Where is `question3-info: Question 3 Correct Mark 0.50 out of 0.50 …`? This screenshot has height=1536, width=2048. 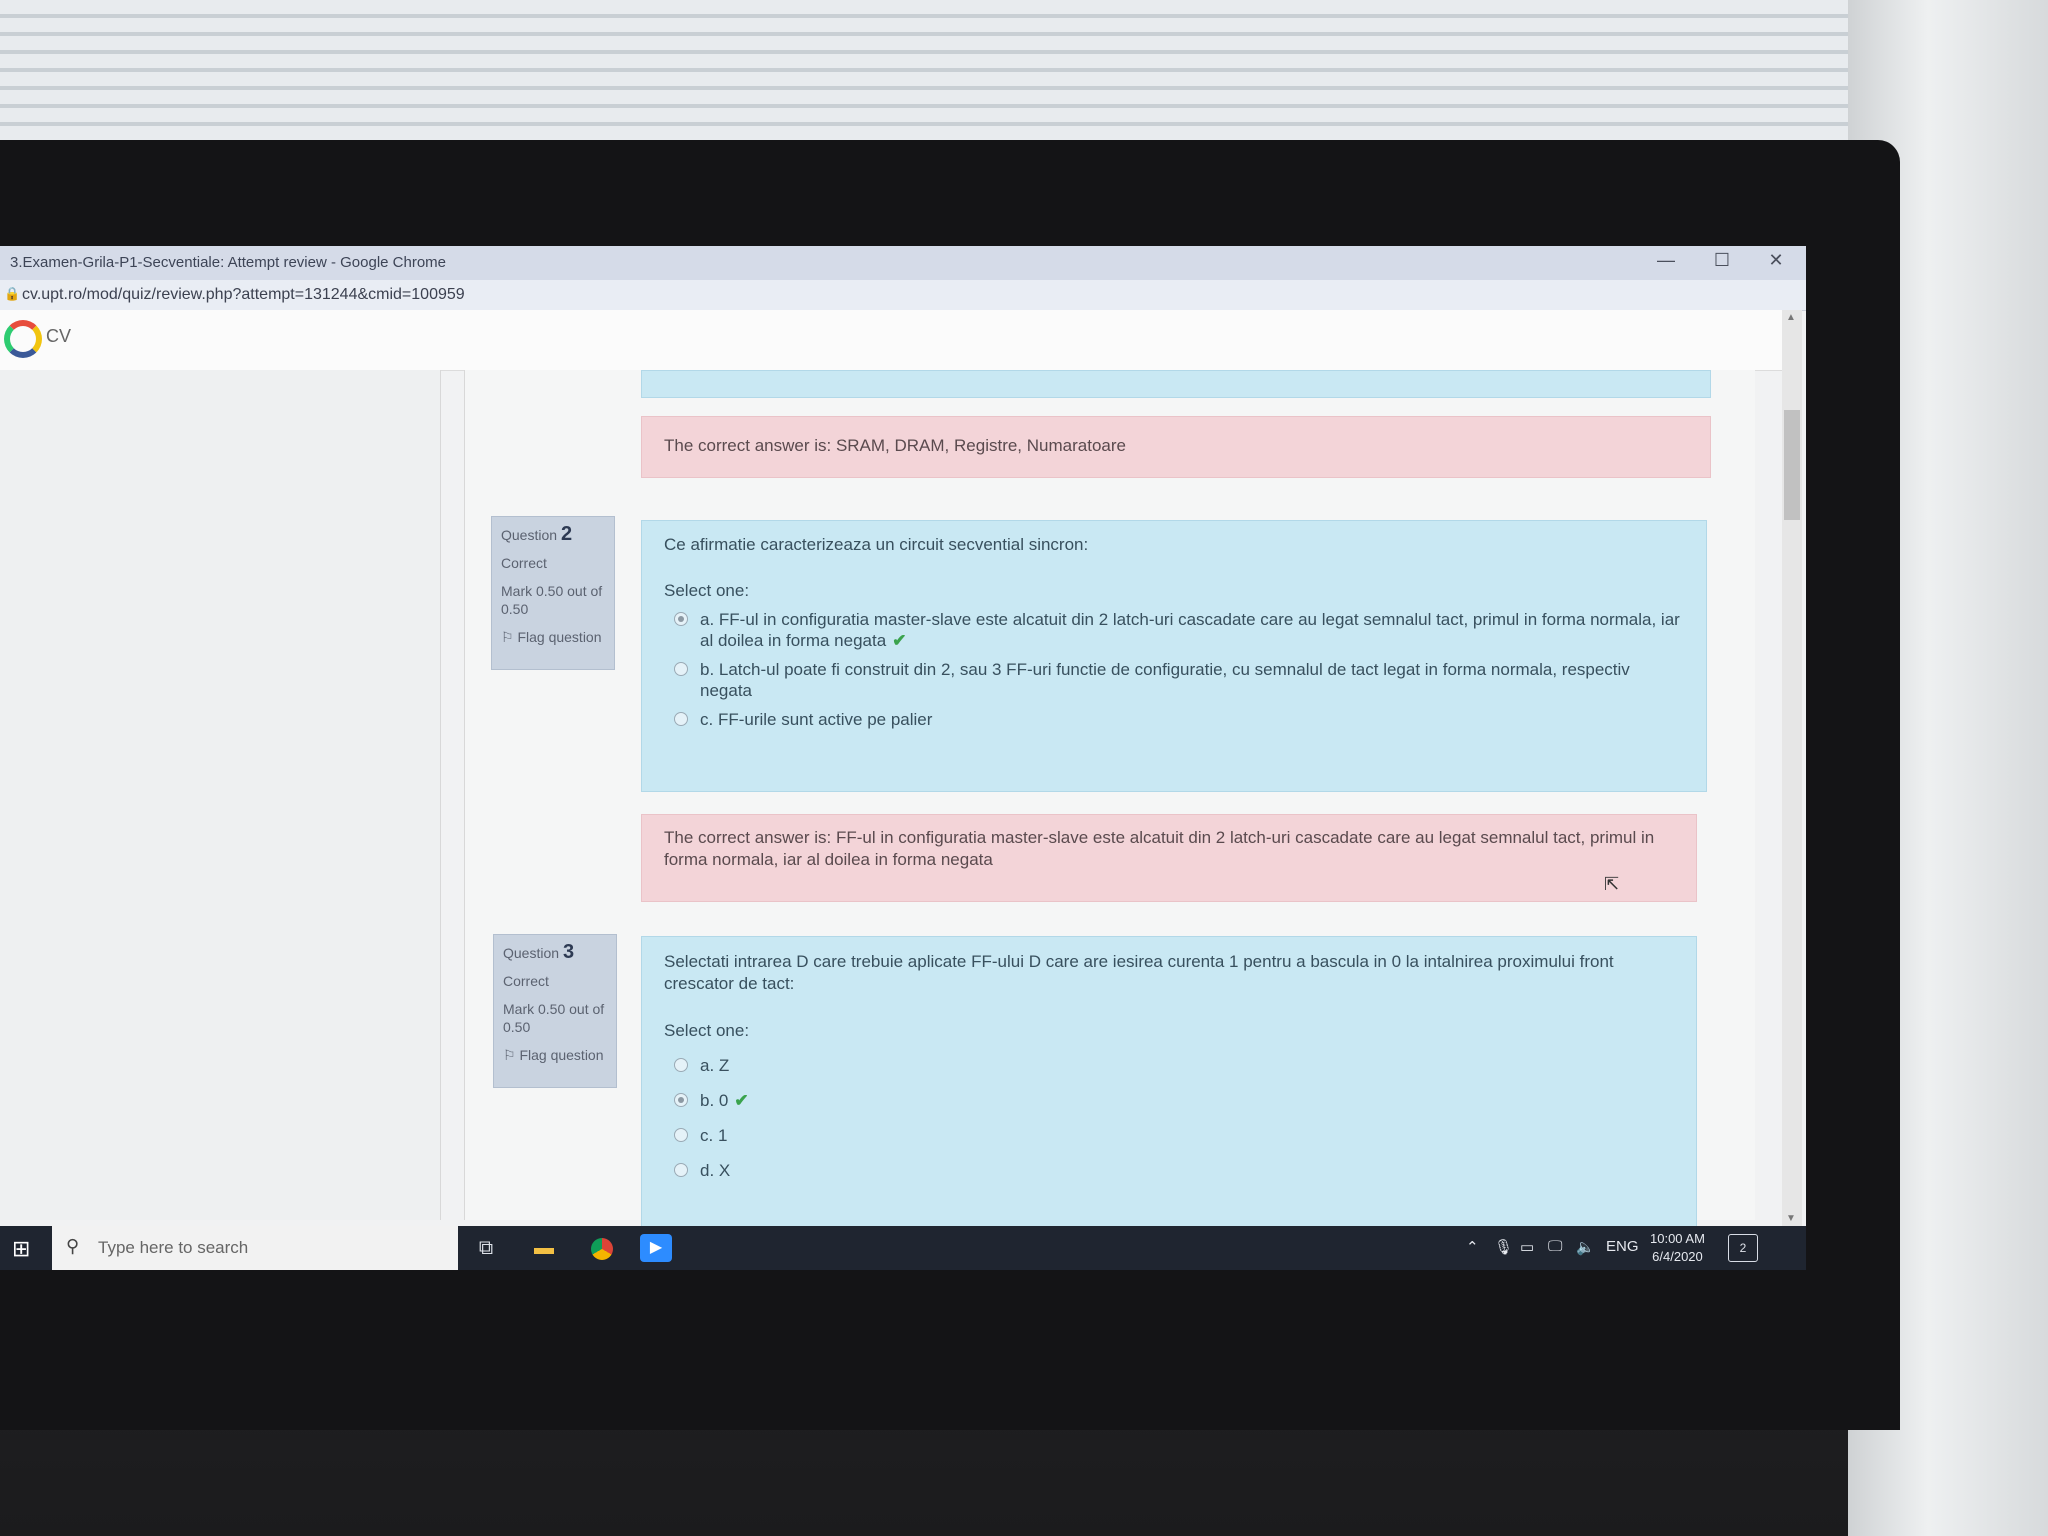
question3-info: Question 3 Correct Mark 0.50 out of 0.50 … is located at coordinates (555, 1011).